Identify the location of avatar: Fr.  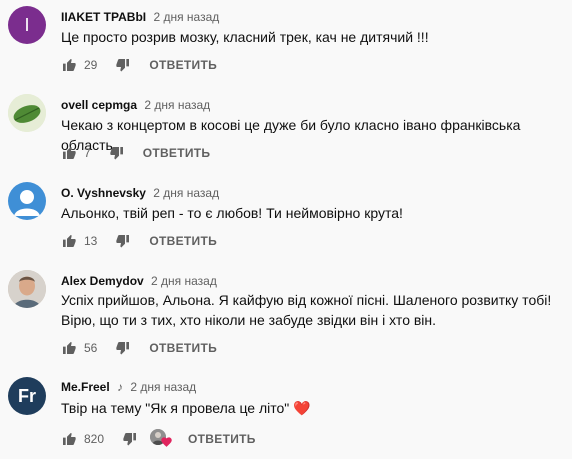
(27, 396).